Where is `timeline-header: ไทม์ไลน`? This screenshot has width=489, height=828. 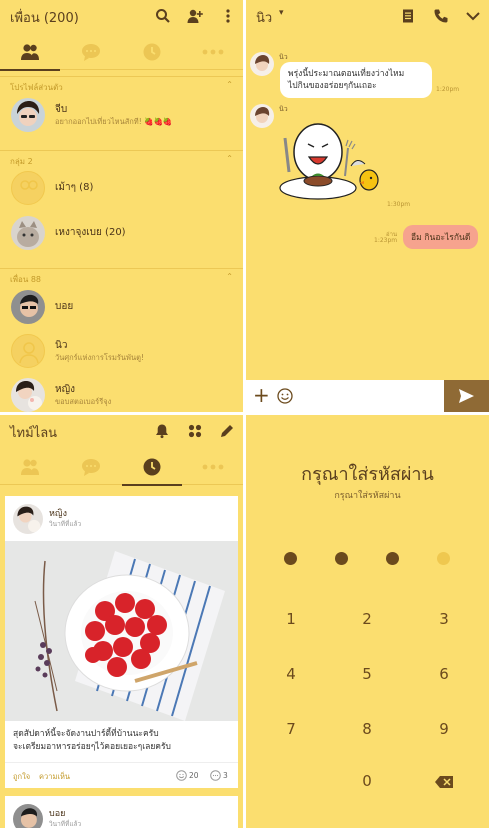 timeline-header: ไทม์ไลน is located at coordinates (121, 431).